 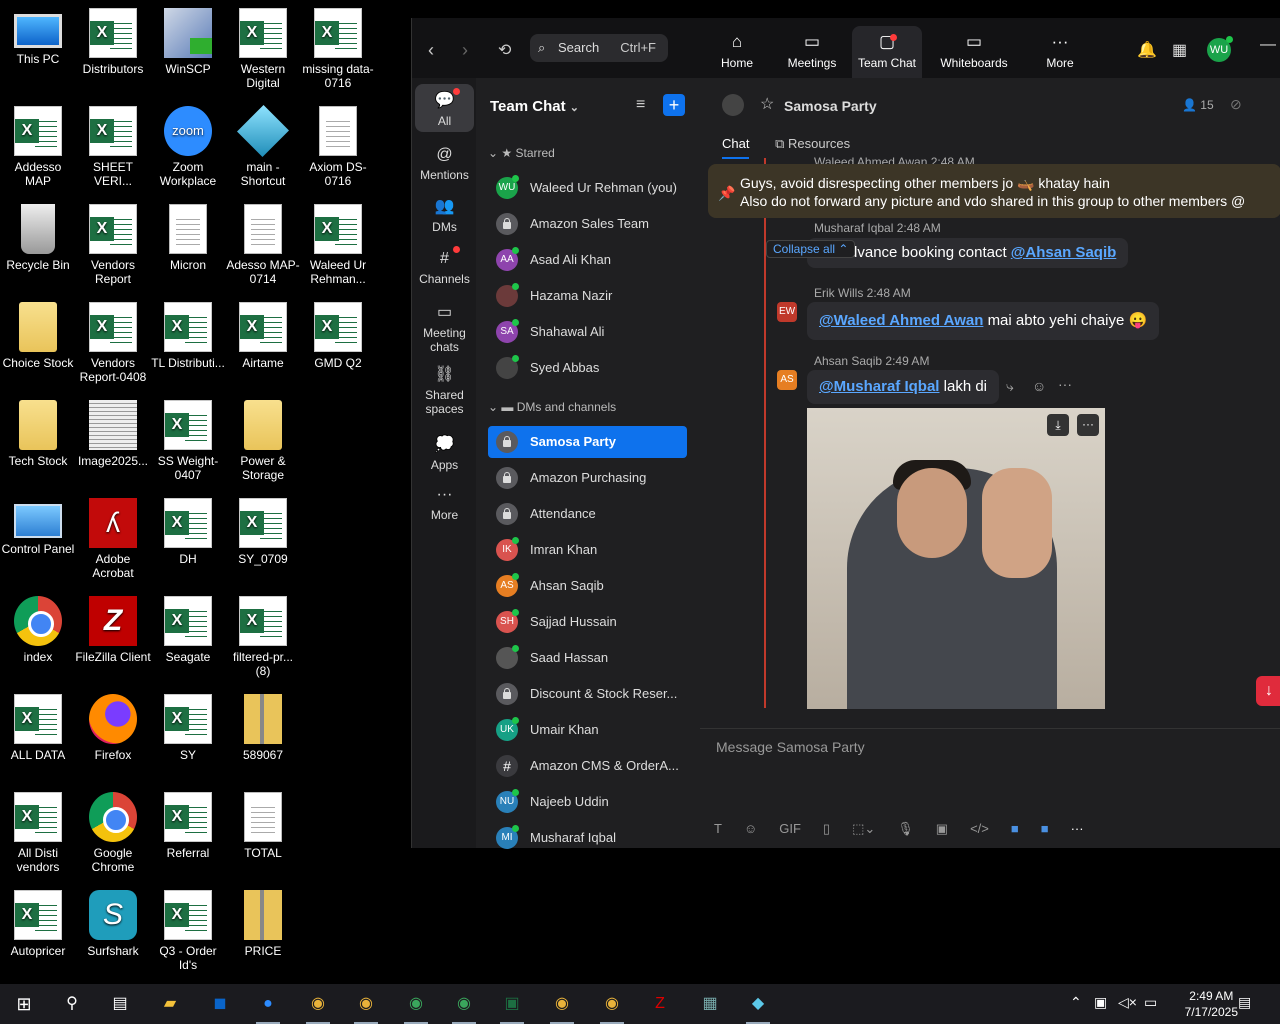 I want to click on emoji-react-icon: ☺, so click(x=1039, y=386).